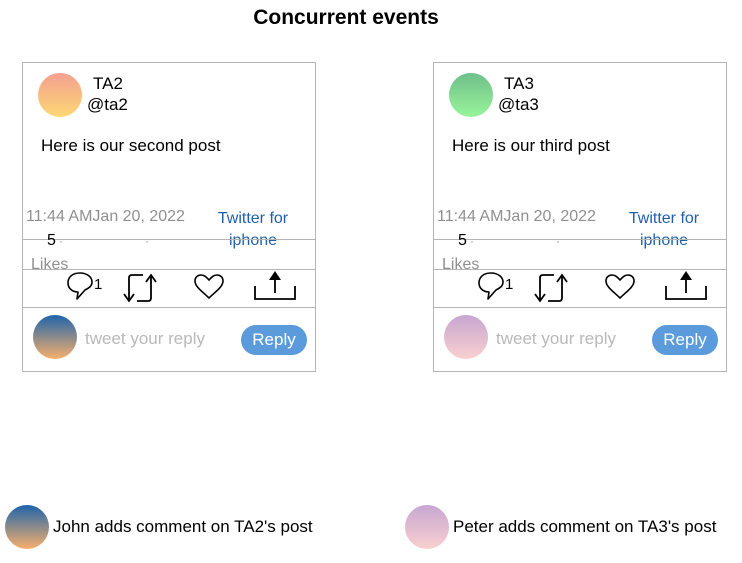  I want to click on post-text: Here is our second post, so click(131, 145).